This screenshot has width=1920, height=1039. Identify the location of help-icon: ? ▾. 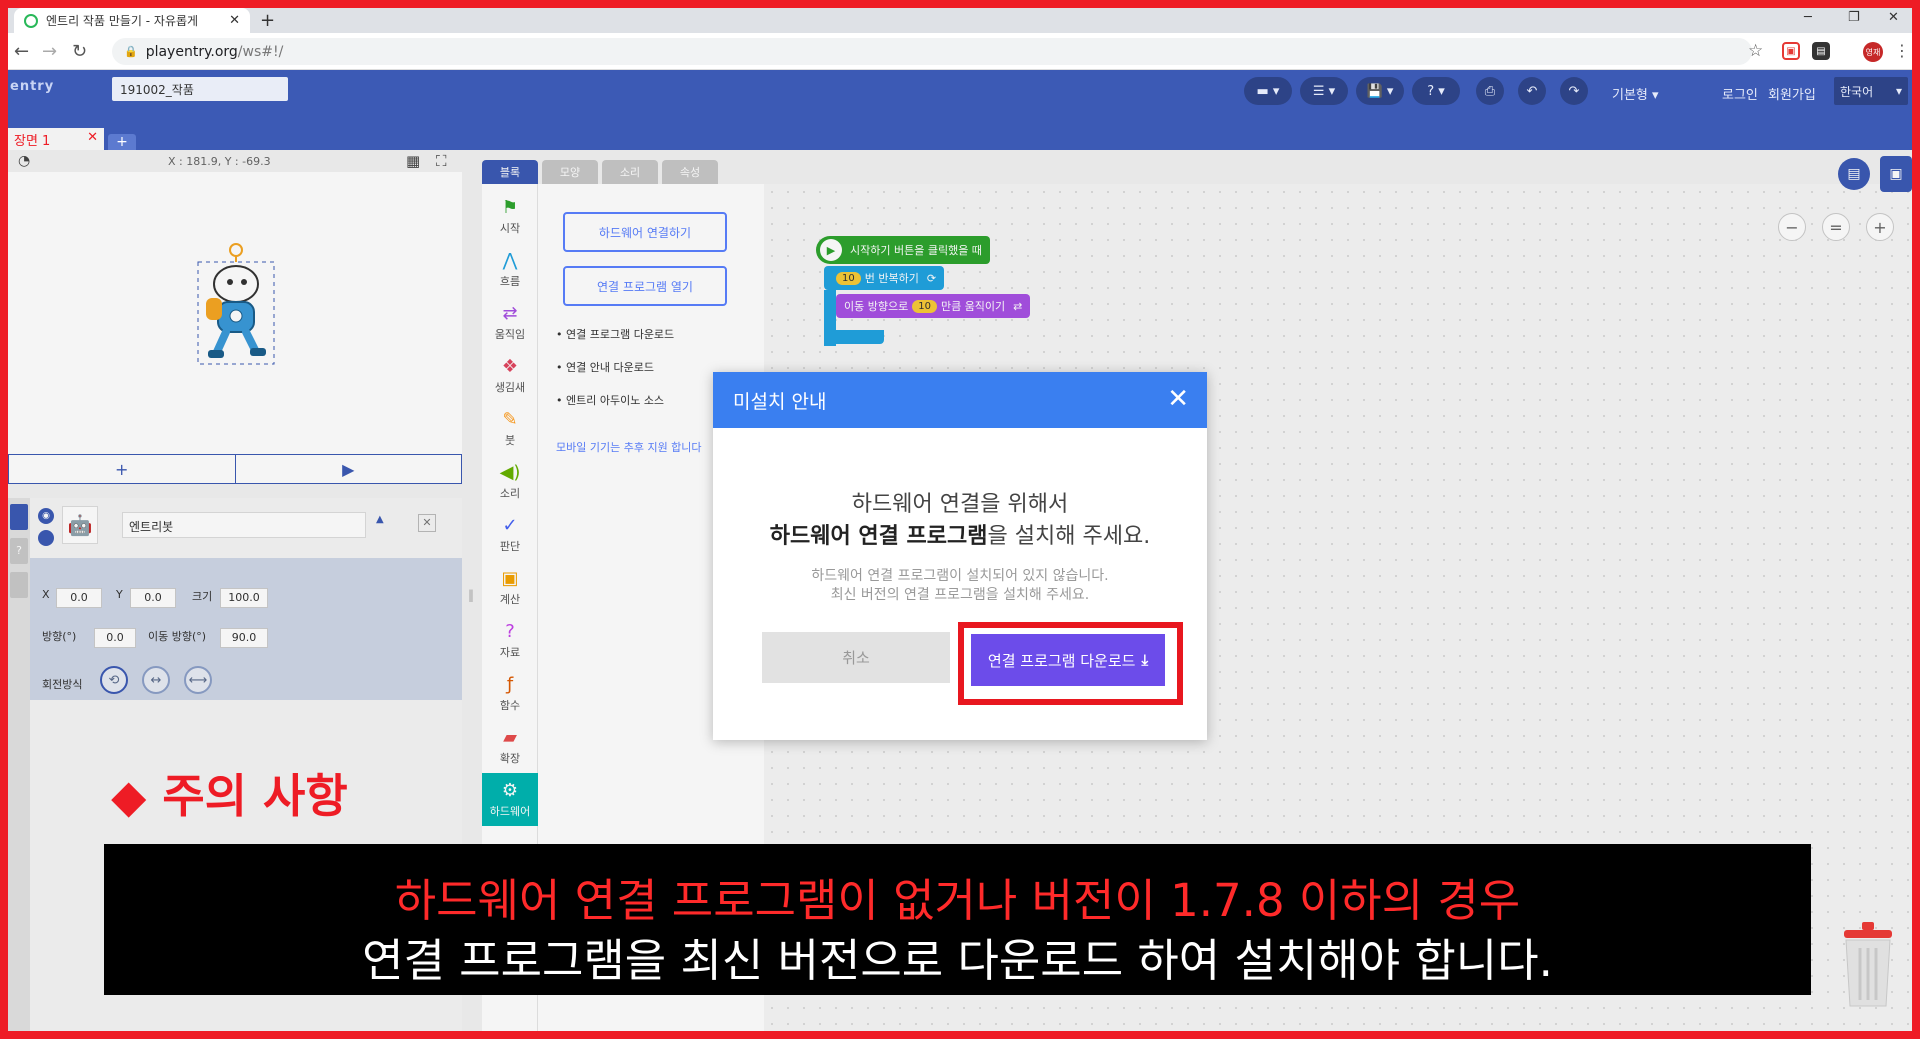
(1436, 91).